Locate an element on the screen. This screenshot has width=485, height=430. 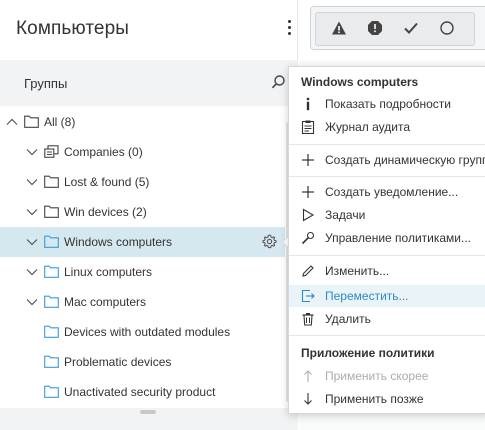
menu-section-title: Приложение политики is located at coordinates (368, 353).